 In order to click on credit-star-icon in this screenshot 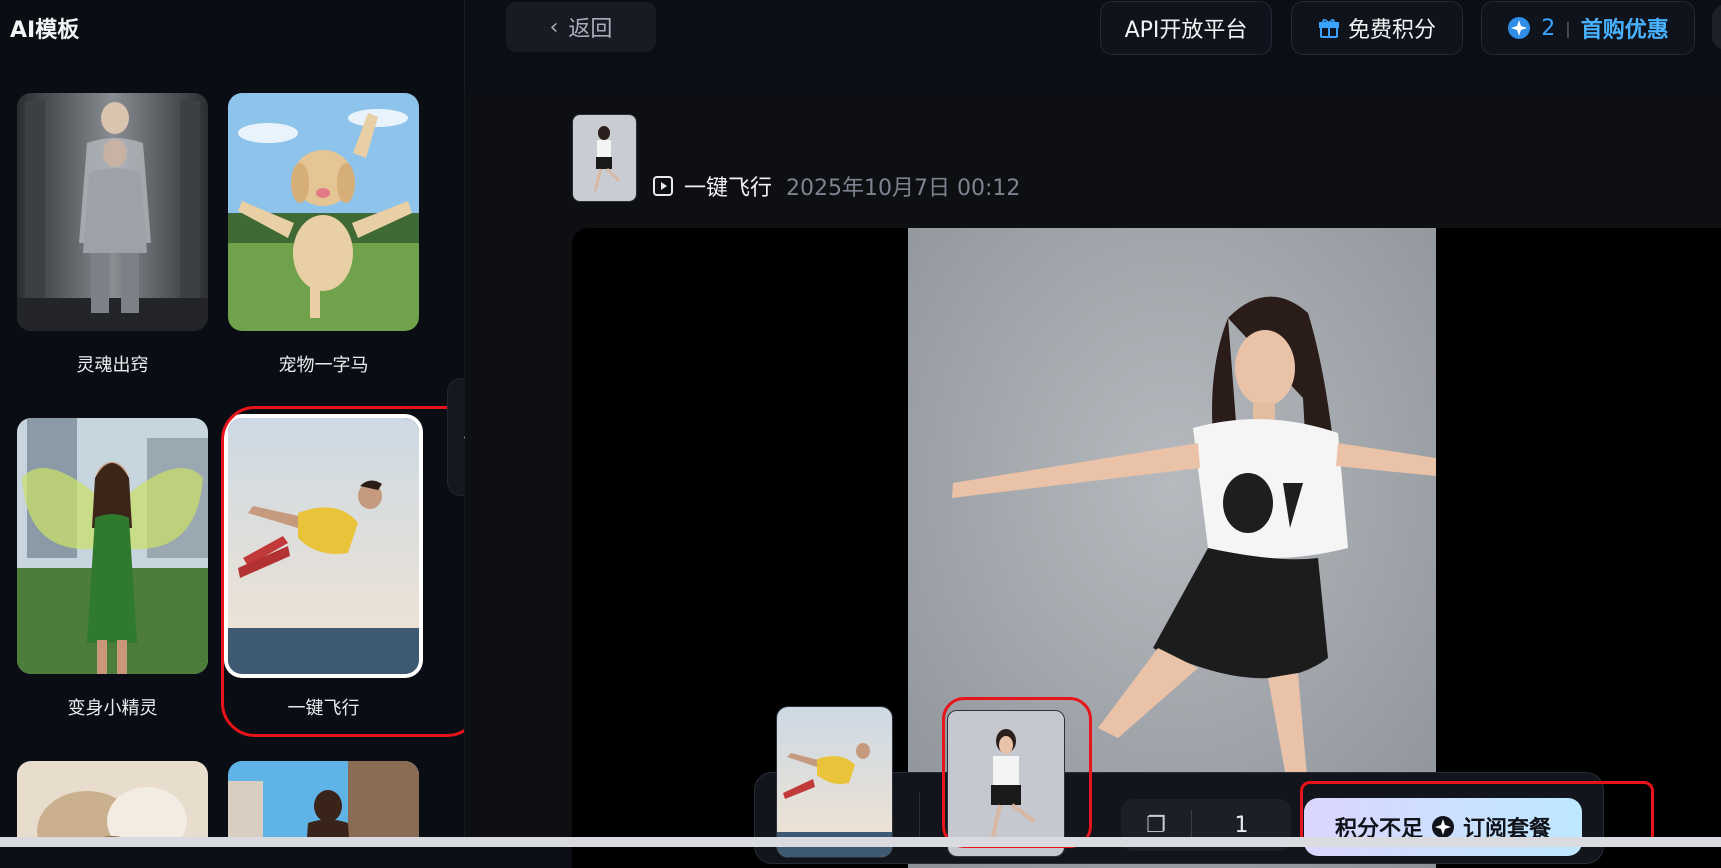, I will do `click(1519, 28)`.